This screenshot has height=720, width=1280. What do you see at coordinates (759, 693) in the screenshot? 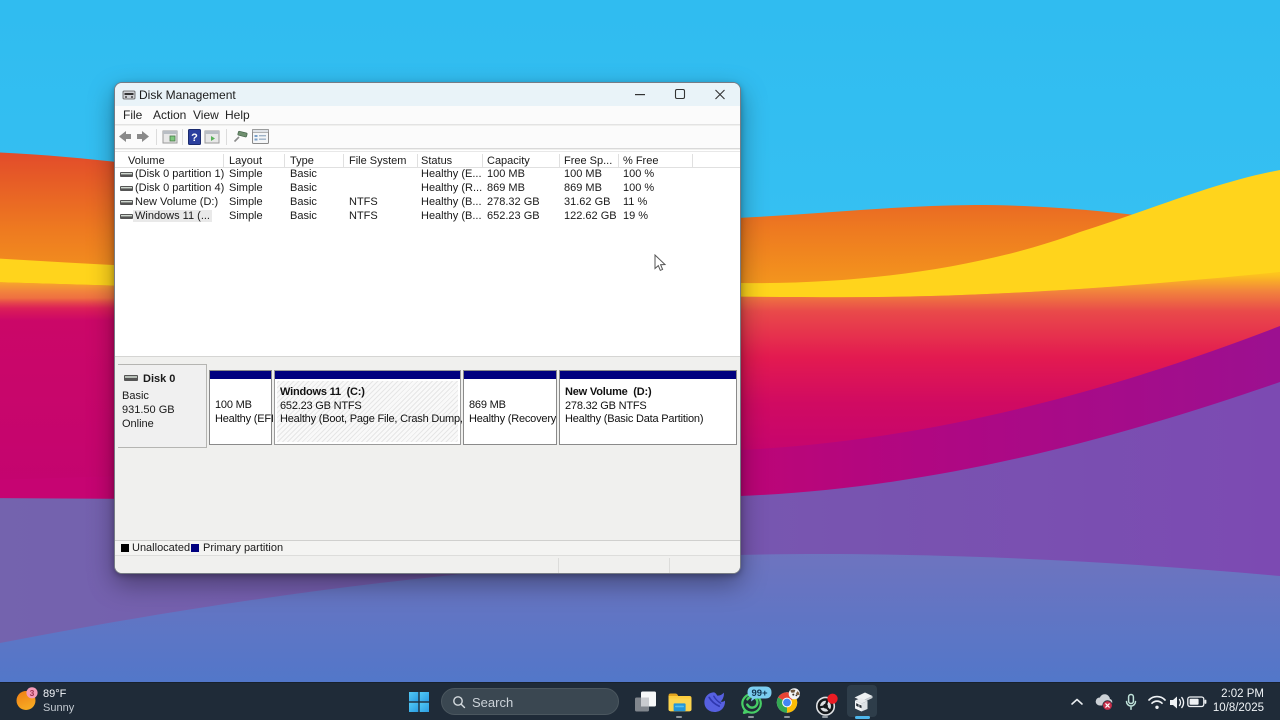
I see `svg-text: 99+` at bounding box center [759, 693].